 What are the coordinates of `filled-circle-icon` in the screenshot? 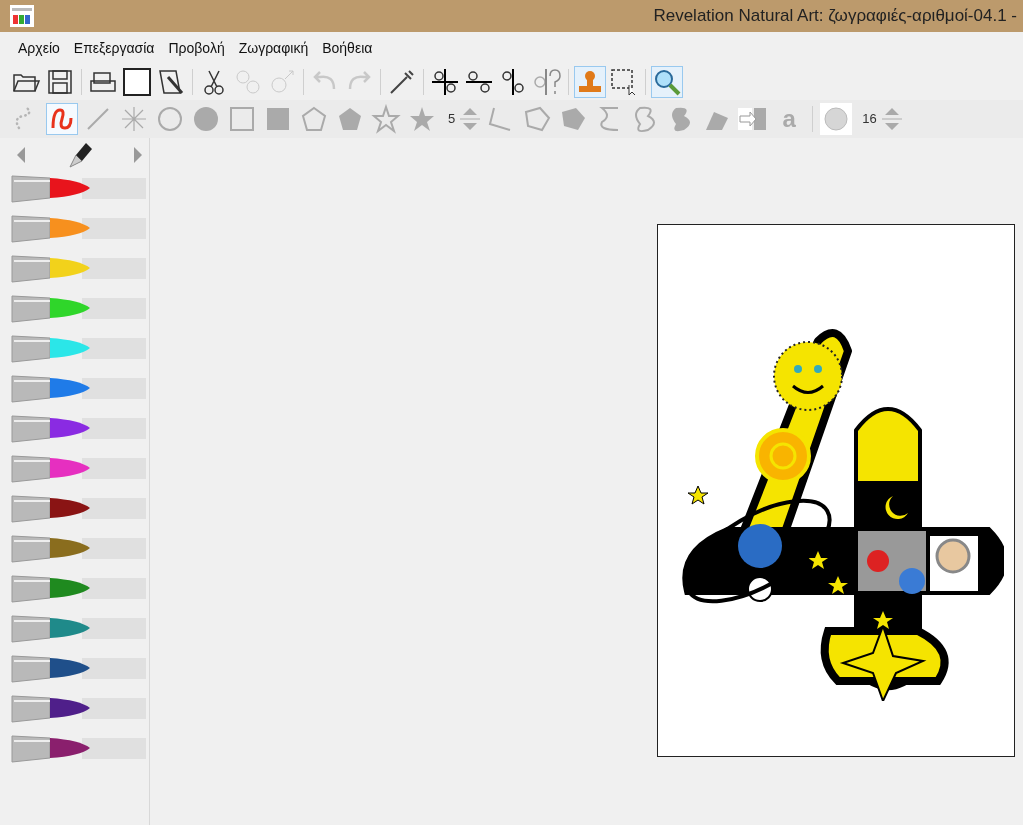 It's located at (206, 119).